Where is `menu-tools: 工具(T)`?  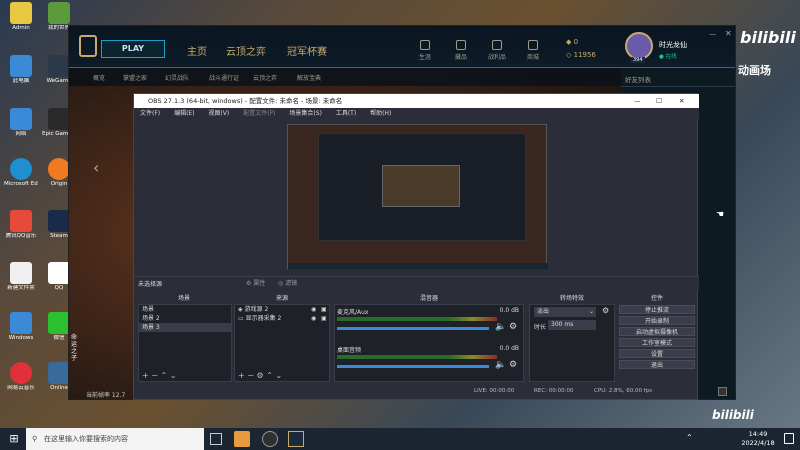 menu-tools: 工具(T) is located at coordinates (346, 113).